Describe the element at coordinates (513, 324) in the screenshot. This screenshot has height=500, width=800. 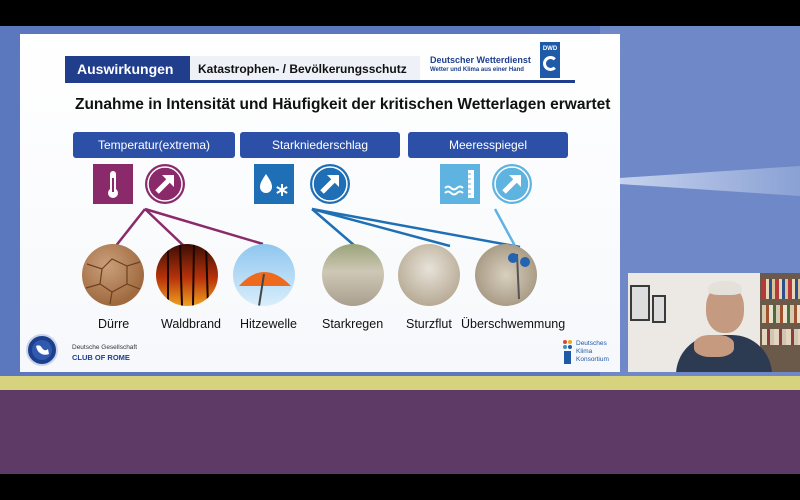
I see `impact-label-ueberschwemmung: Überschwemmung` at that location.